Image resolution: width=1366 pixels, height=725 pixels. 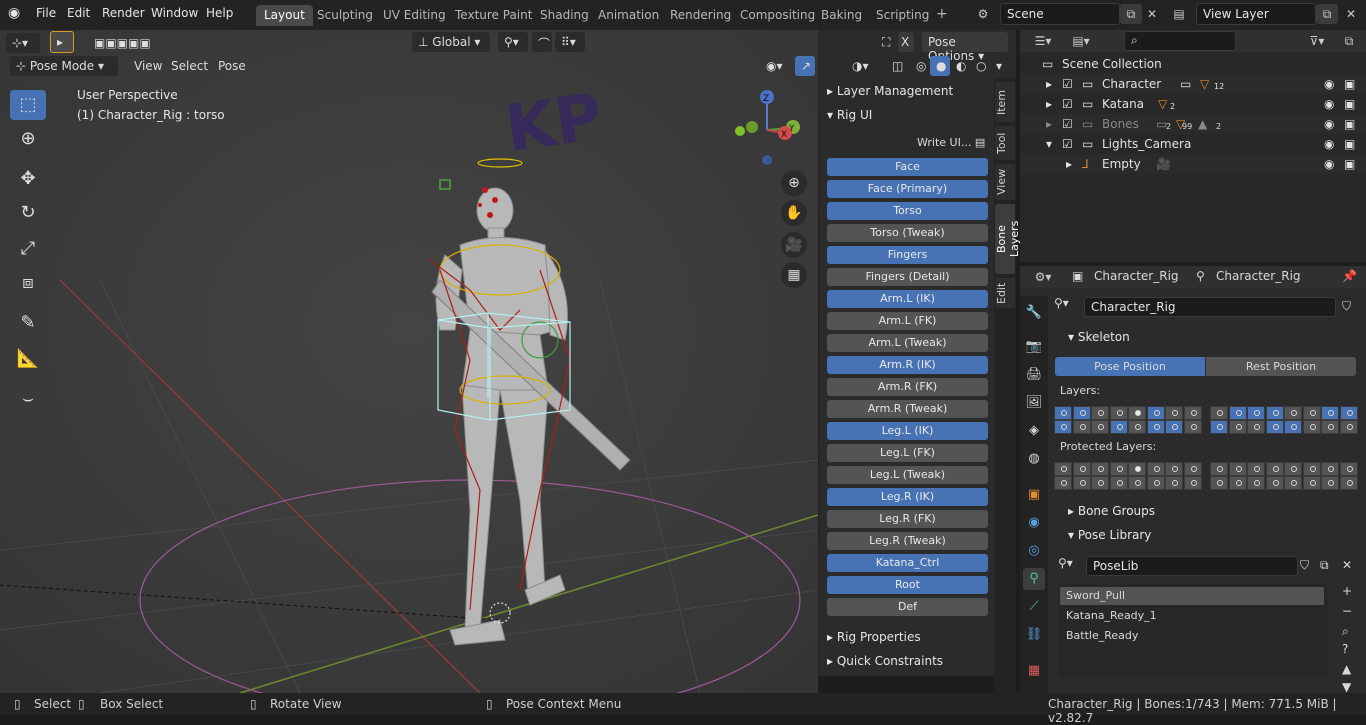 I want to click on filter-icon: ⊽▾, so click(x=1317, y=41).